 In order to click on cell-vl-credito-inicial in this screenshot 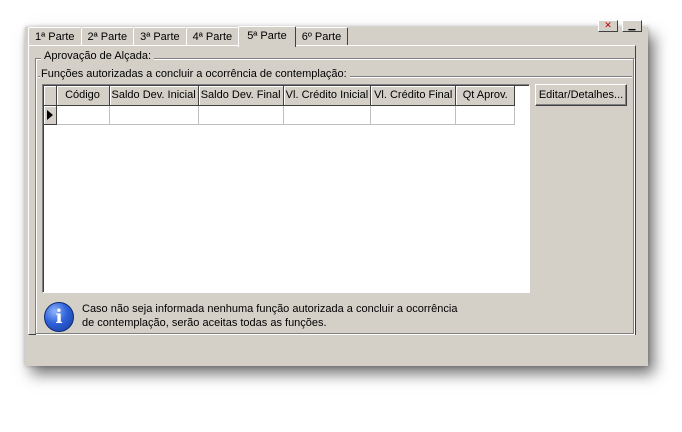, I will do `click(327, 115)`.